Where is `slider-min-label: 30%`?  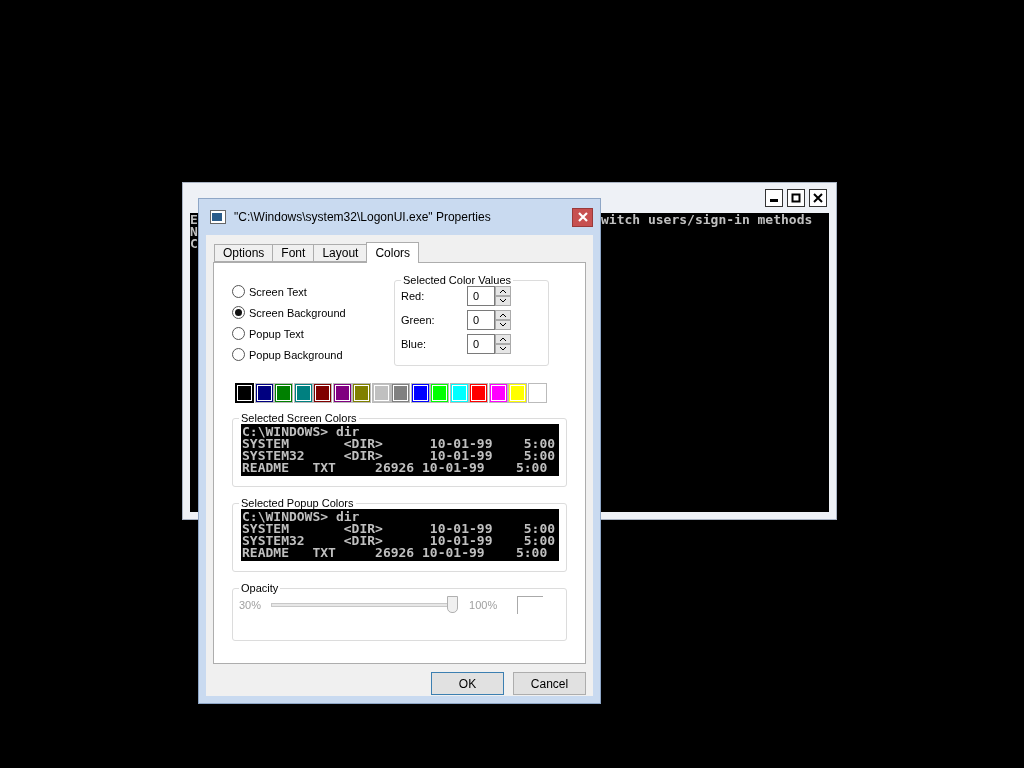 slider-min-label: 30% is located at coordinates (250, 605).